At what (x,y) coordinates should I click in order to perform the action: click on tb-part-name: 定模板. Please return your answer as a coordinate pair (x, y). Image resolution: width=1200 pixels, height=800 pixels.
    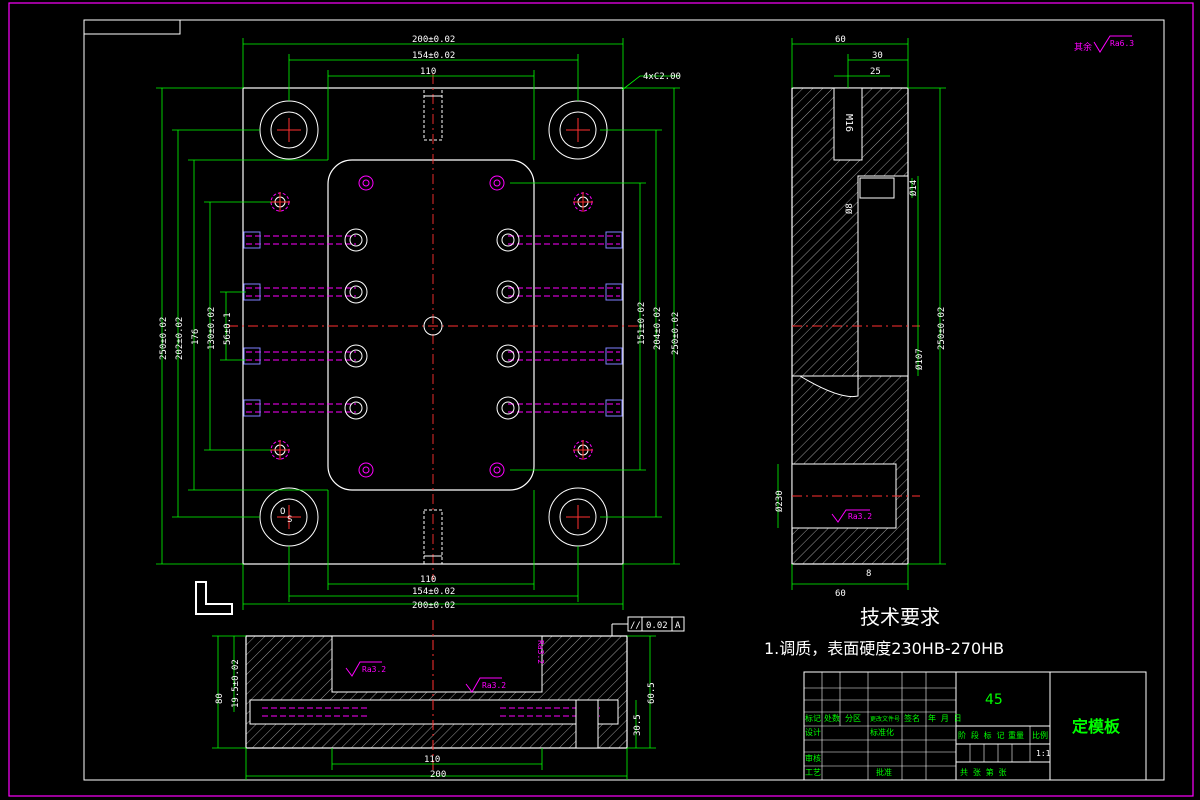
    Looking at the image, I should click on (1096, 726).